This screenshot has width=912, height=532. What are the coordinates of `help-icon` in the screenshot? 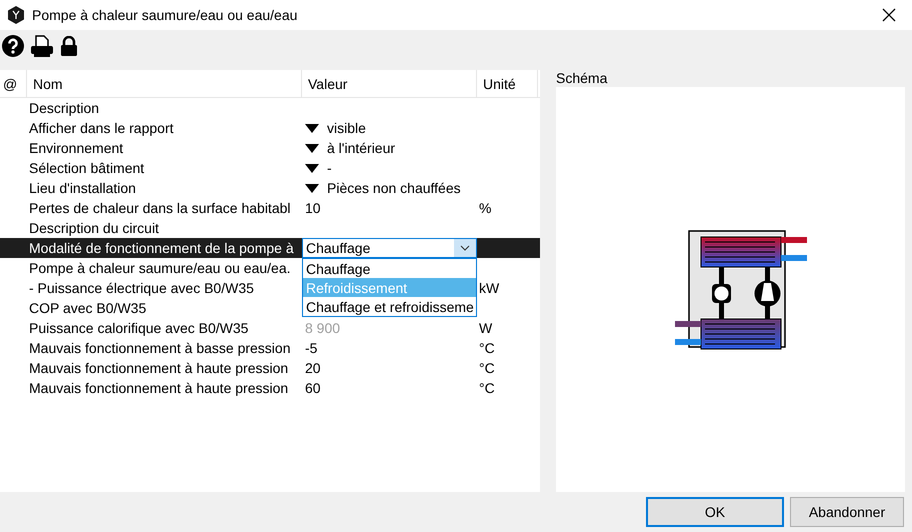 It's located at (13, 46).